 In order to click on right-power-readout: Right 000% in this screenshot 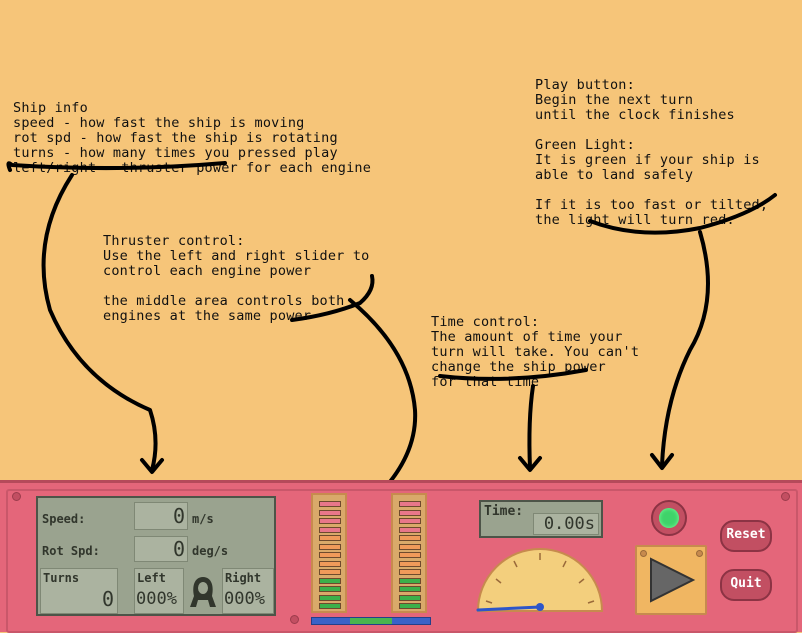, I will do `click(248, 591)`.